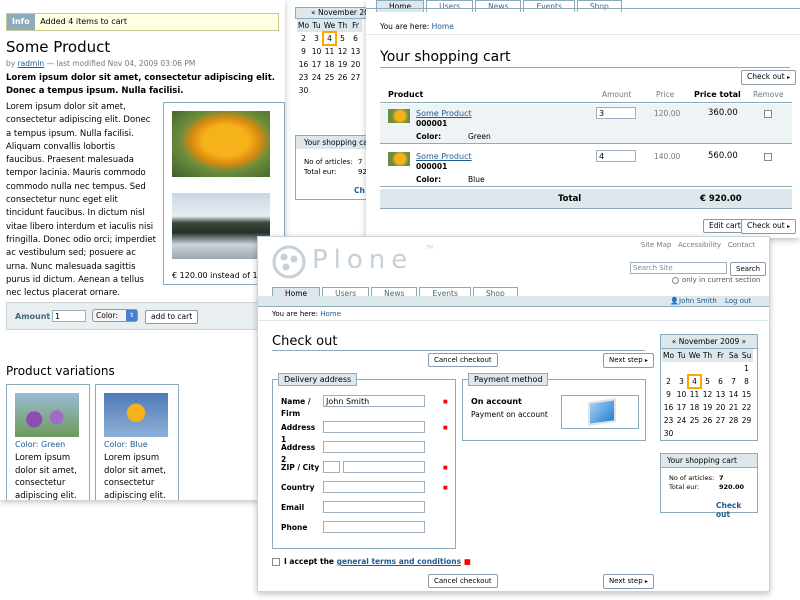 The width and height of the screenshot is (800, 600). I want to click on tab-home: Home, so click(400, 6).